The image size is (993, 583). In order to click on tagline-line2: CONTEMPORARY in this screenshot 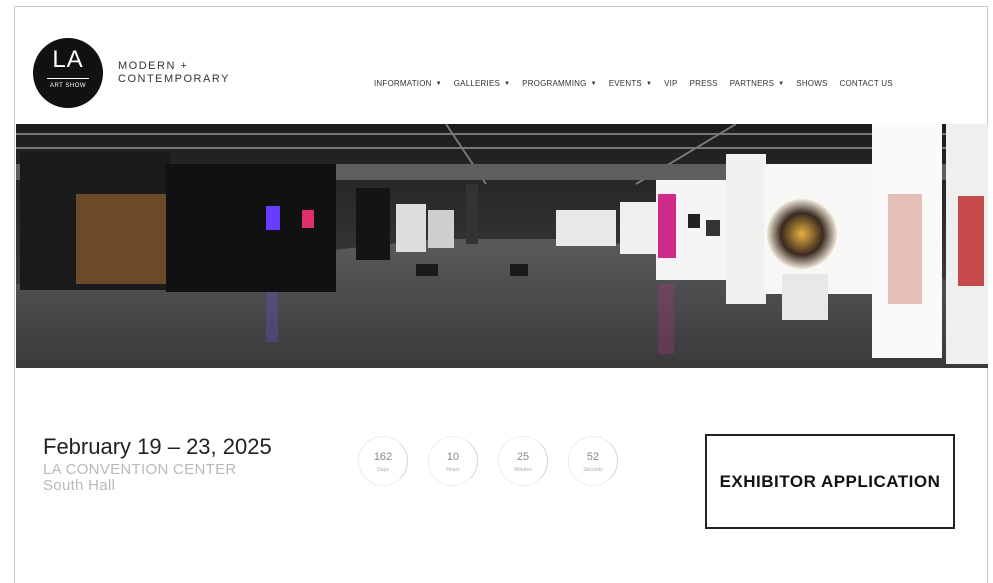, I will do `click(174, 79)`.